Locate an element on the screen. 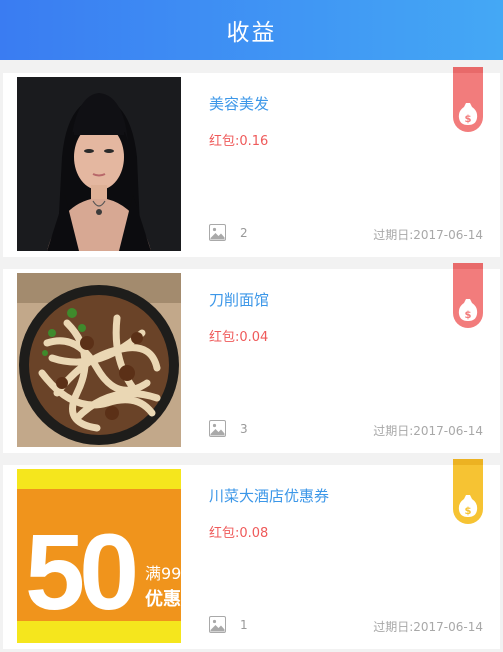 The image size is (503, 652). item-title: 川菜大酒店优惠券 is located at coordinates (269, 495).